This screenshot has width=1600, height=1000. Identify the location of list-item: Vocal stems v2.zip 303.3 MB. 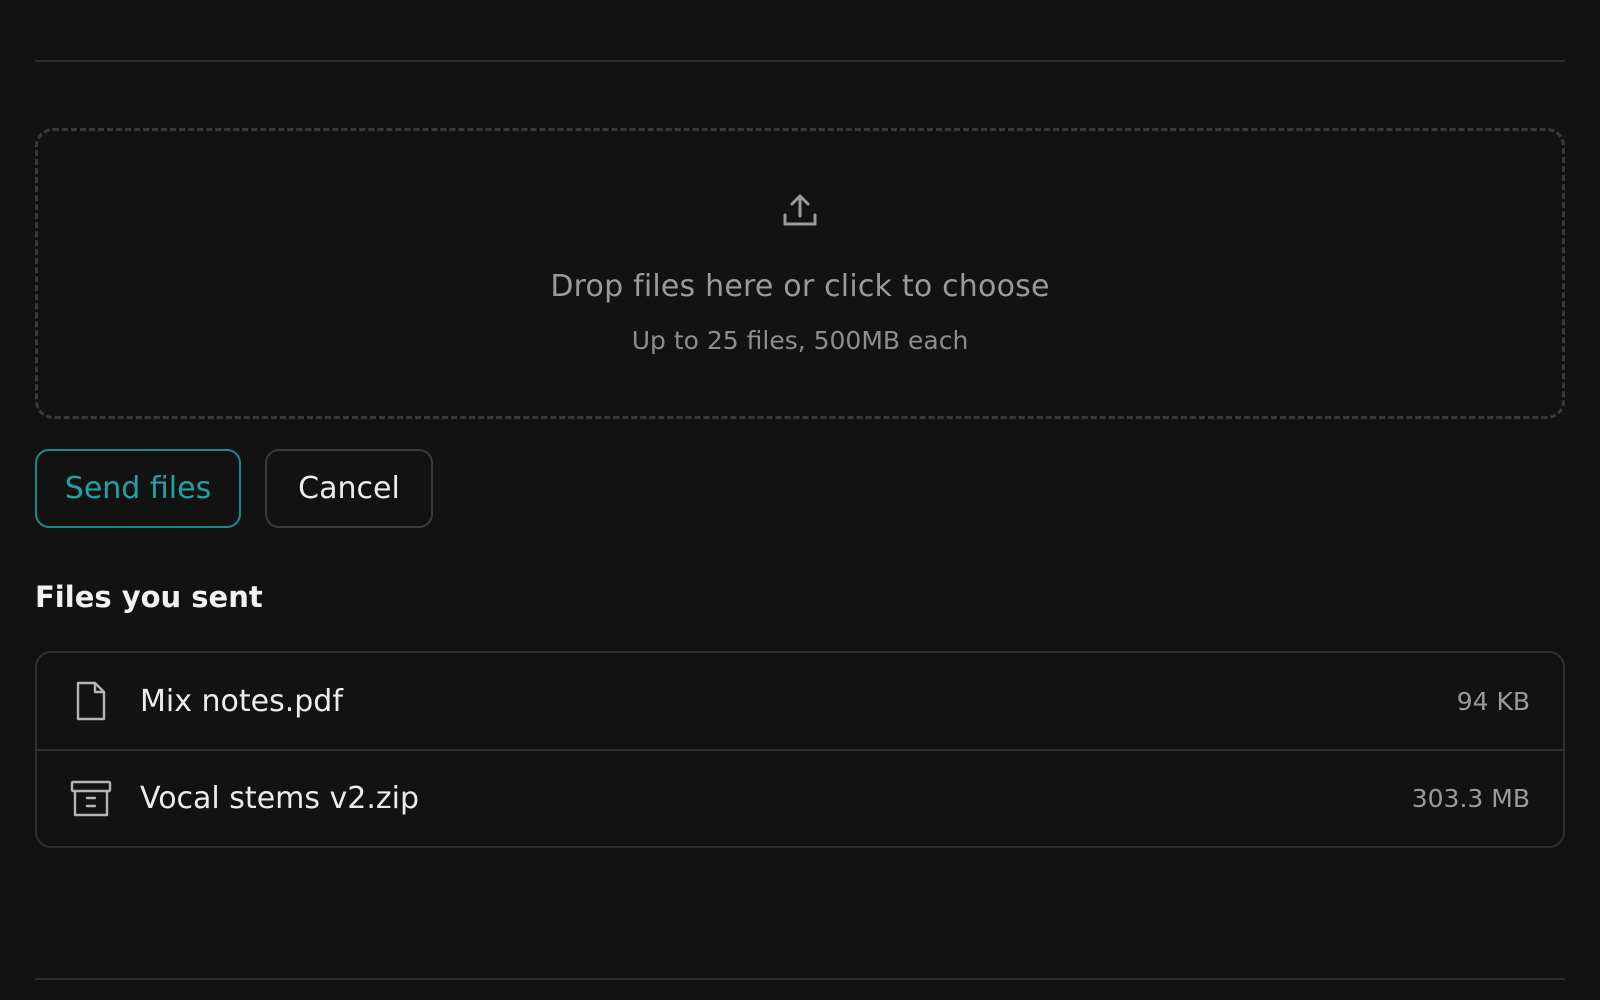
(800, 797).